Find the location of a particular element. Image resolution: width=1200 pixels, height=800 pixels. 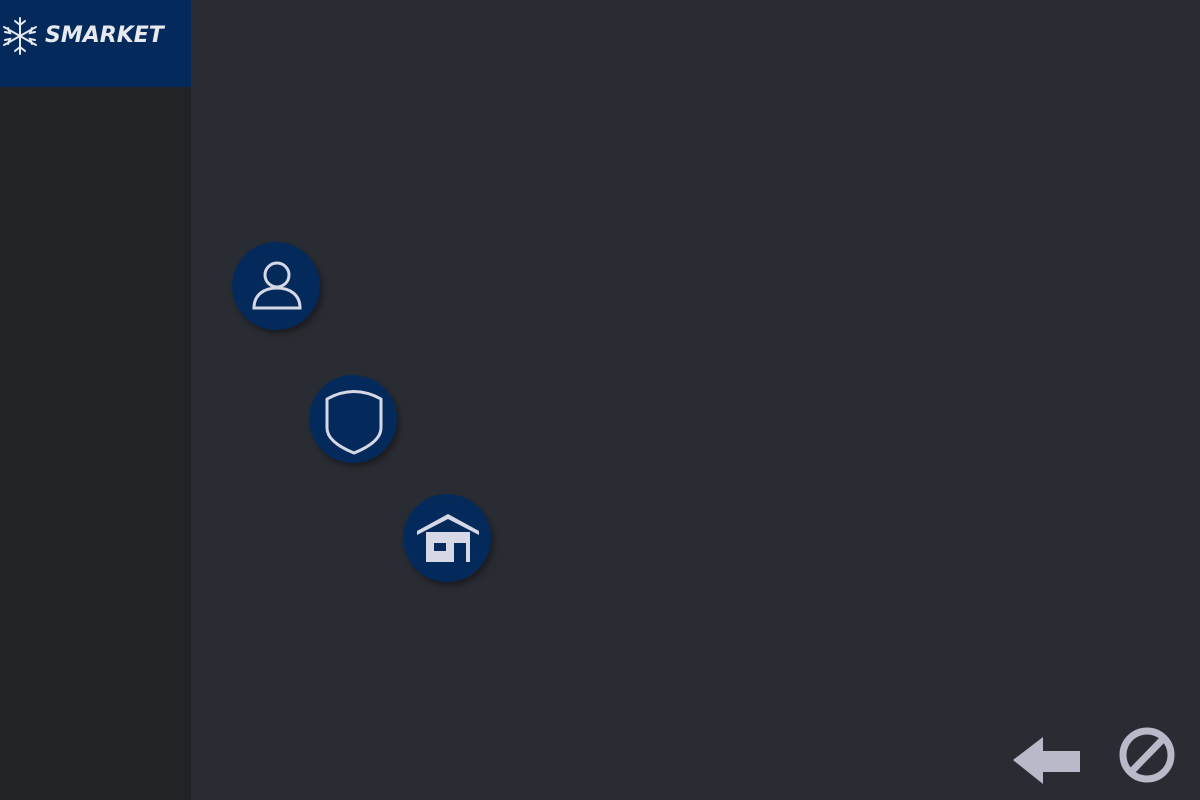

snowflake-icon is located at coordinates (20, 36).